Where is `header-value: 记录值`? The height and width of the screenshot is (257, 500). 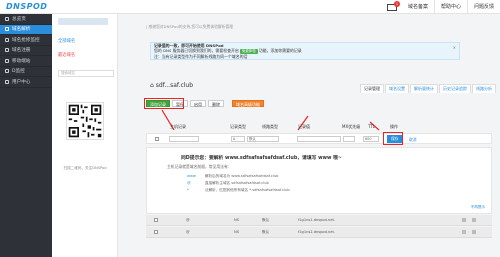 header-value: 记录值 is located at coordinates (304, 126).